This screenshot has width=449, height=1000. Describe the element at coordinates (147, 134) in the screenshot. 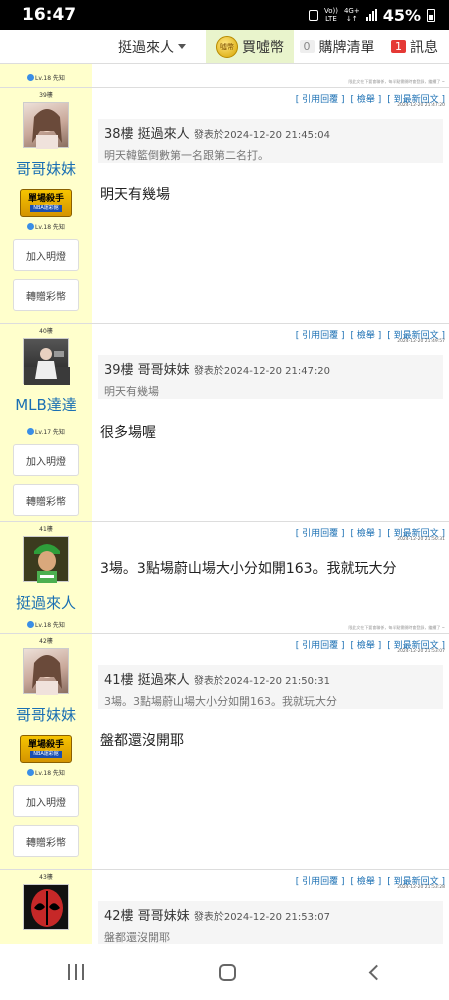

I see `quote-author: 38樓 挺過來人` at that location.